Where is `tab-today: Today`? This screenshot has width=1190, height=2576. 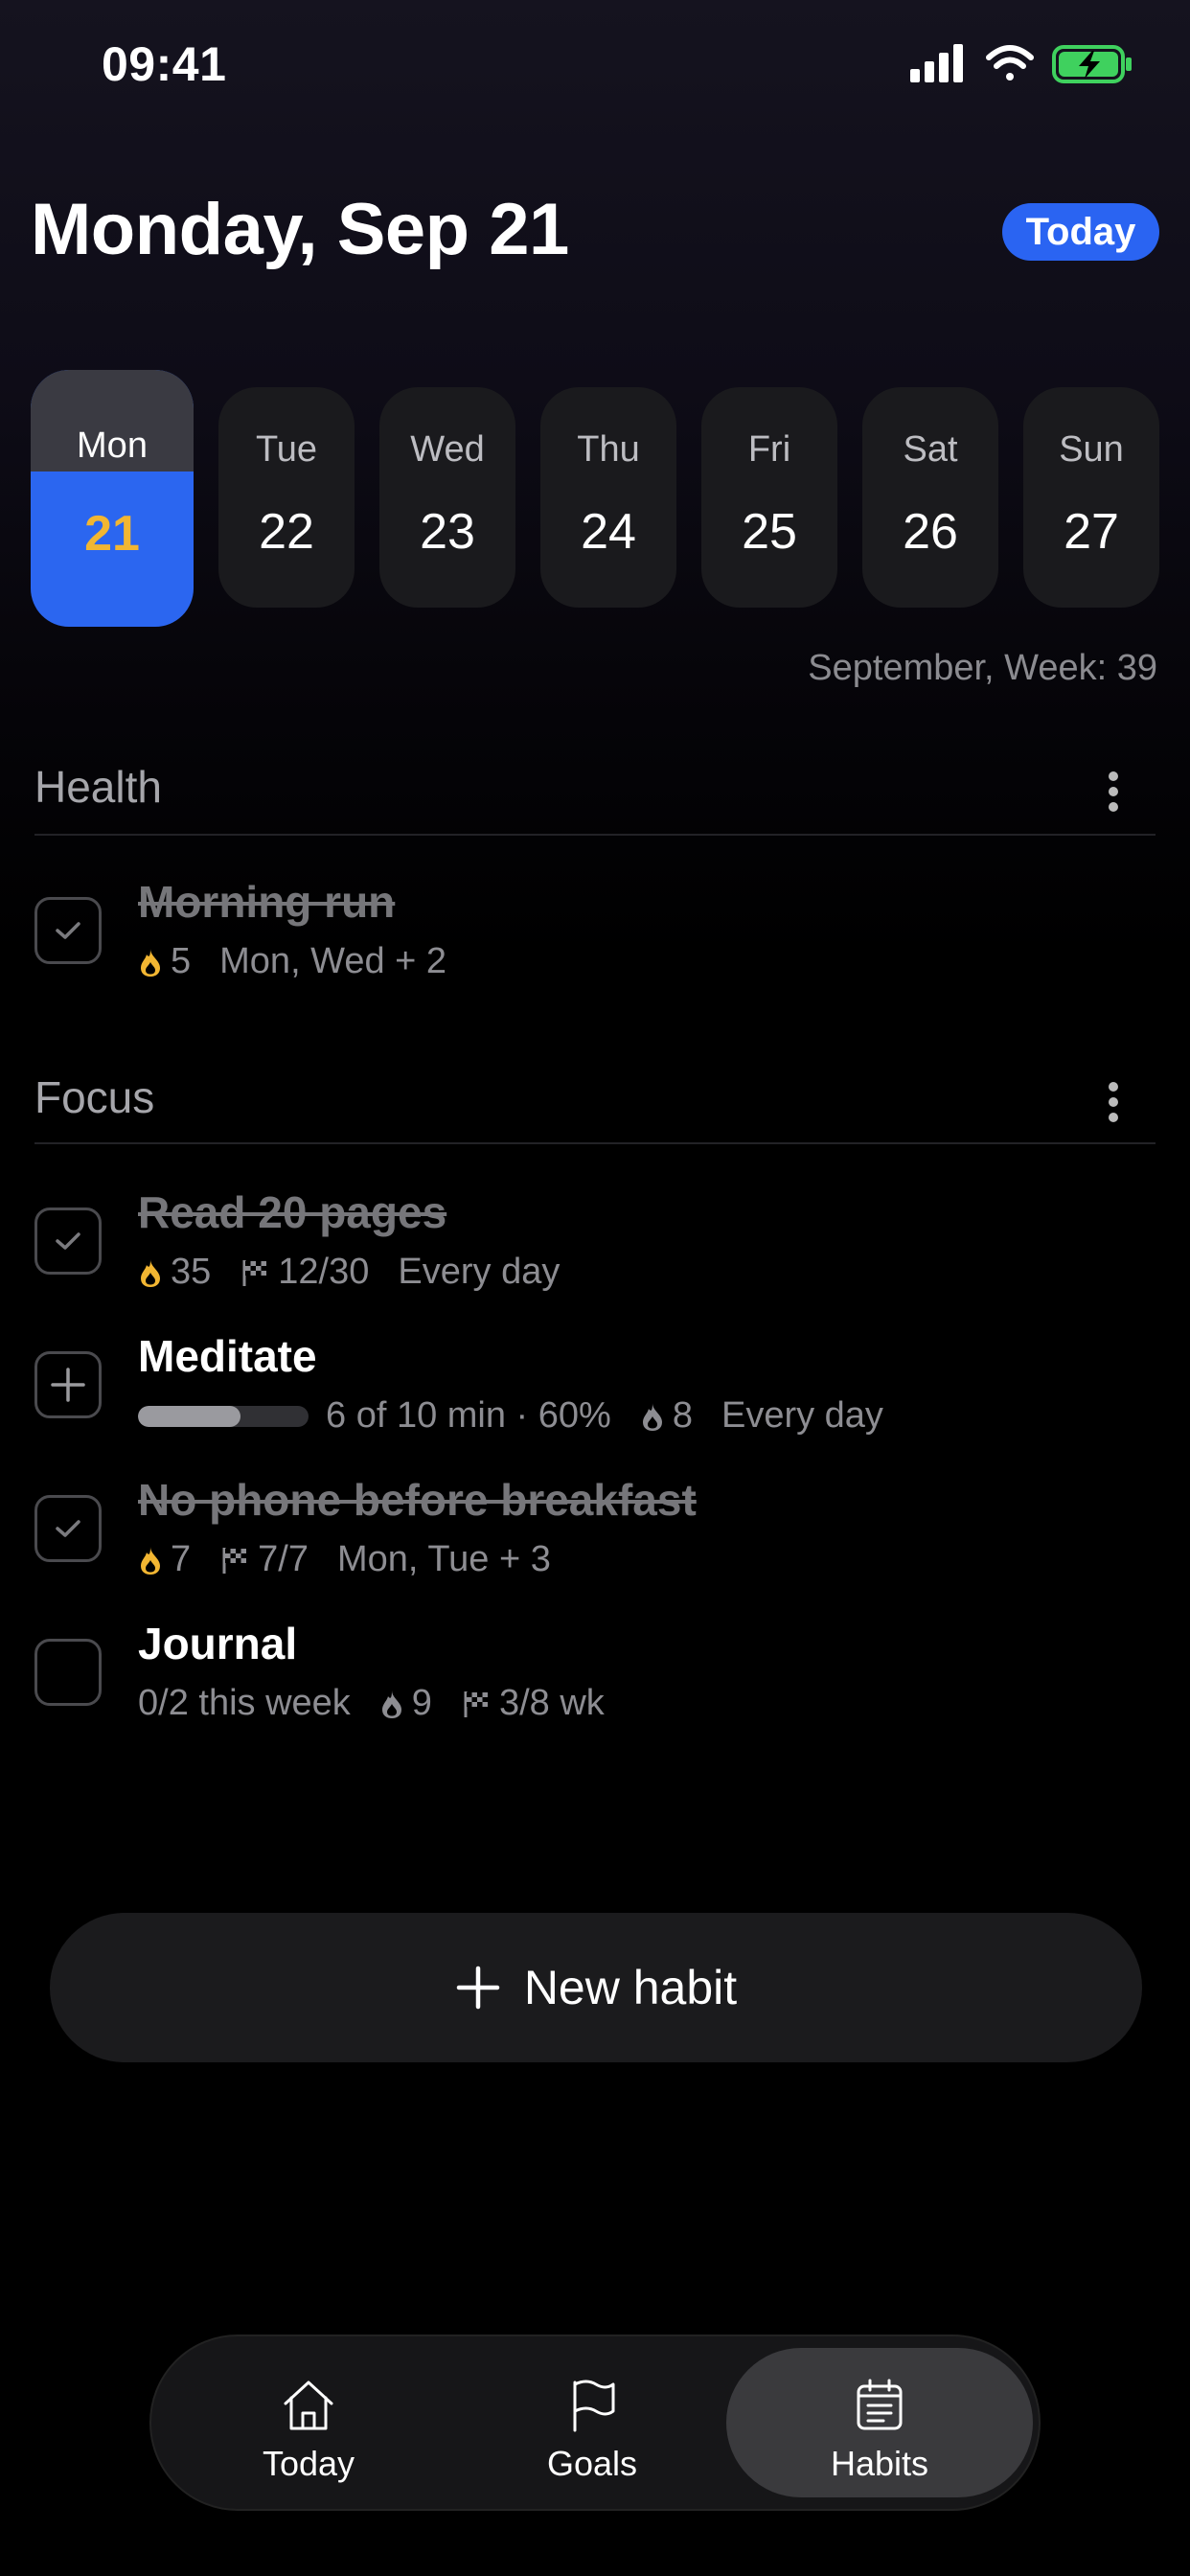 tab-today: Today is located at coordinates (309, 2422).